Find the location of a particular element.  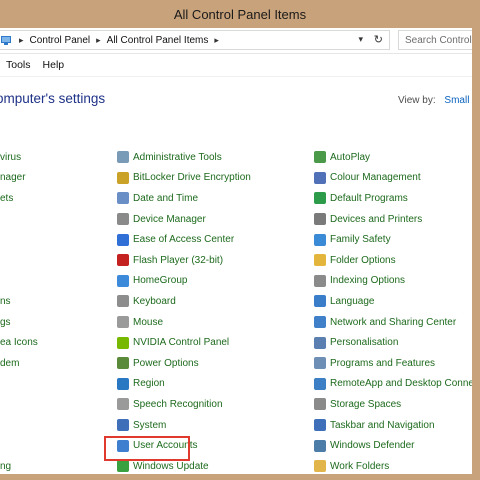

item-label: System is located at coordinates (149, 425).